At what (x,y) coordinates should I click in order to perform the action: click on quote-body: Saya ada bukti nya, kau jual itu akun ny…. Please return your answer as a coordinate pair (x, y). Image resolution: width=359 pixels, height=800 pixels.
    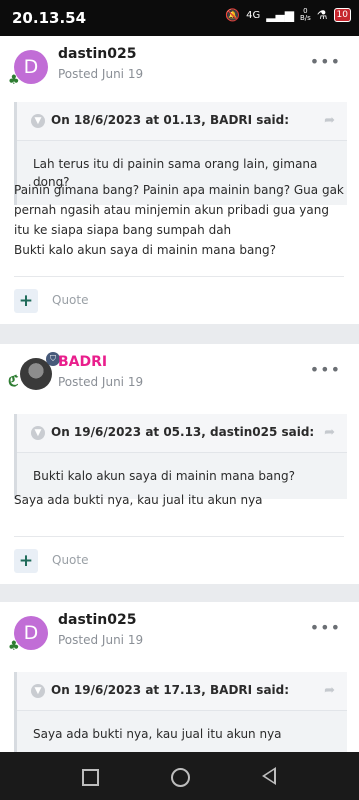
    Looking at the image, I should click on (157, 734).